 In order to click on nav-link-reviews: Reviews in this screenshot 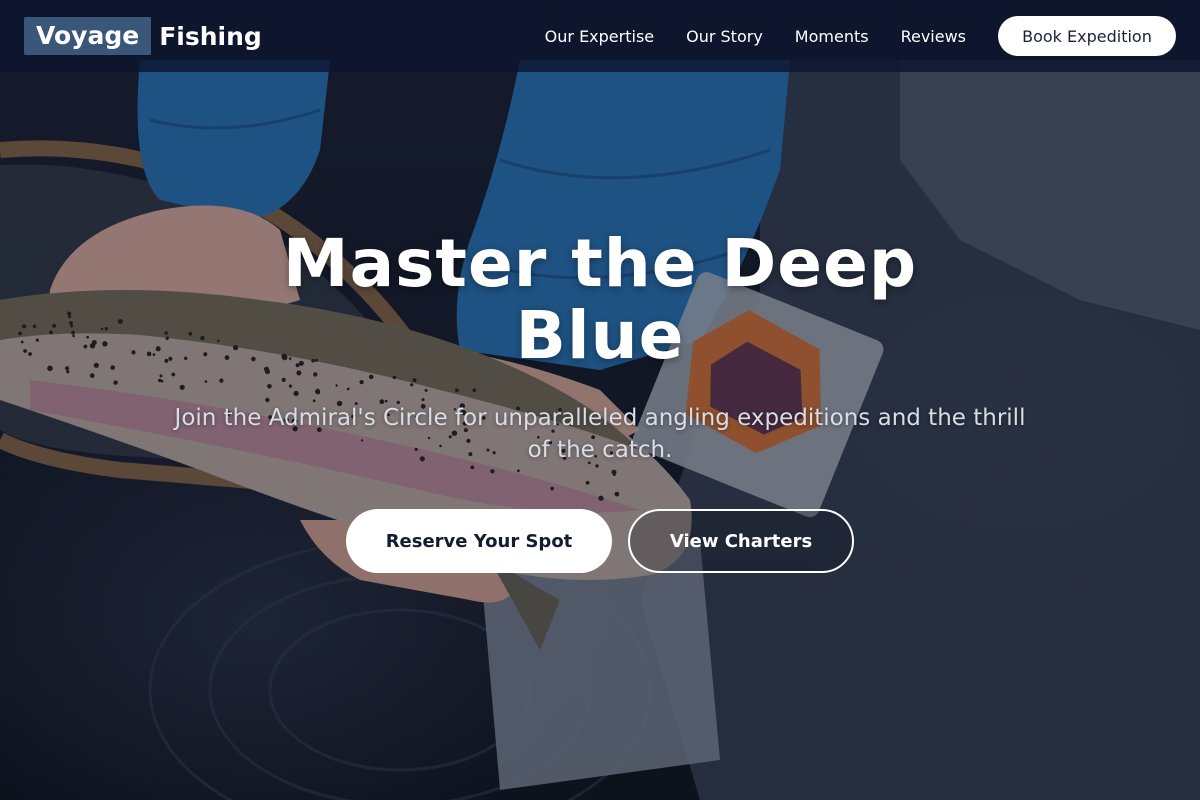, I will do `click(933, 36)`.